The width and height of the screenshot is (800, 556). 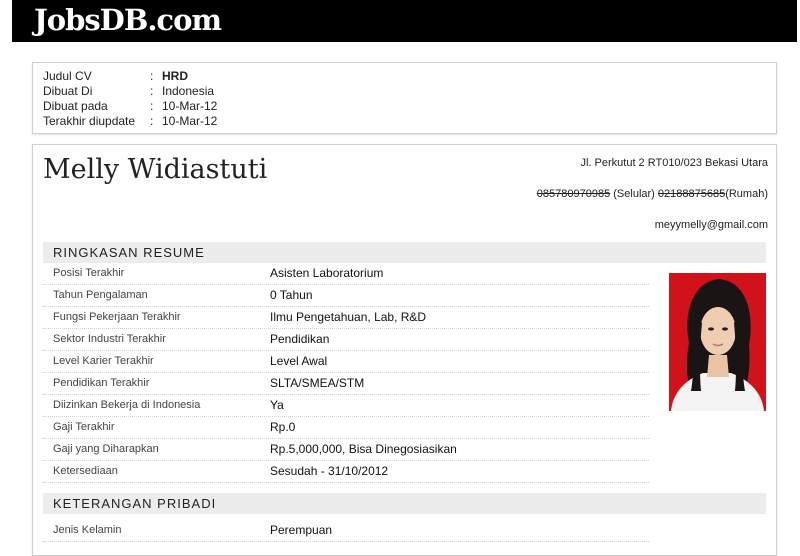 What do you see at coordinates (115, 76) in the screenshot?
I see `meta-row-title: Judul CV: HRD` at bounding box center [115, 76].